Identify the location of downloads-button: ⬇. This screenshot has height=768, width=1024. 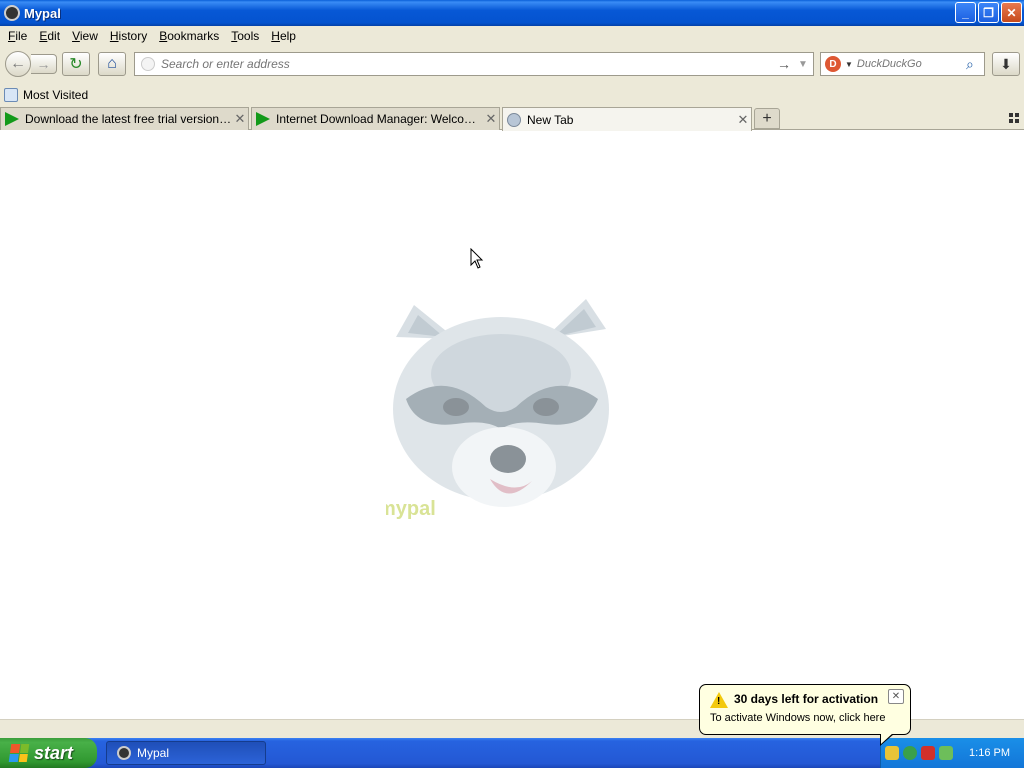
(1006, 64).